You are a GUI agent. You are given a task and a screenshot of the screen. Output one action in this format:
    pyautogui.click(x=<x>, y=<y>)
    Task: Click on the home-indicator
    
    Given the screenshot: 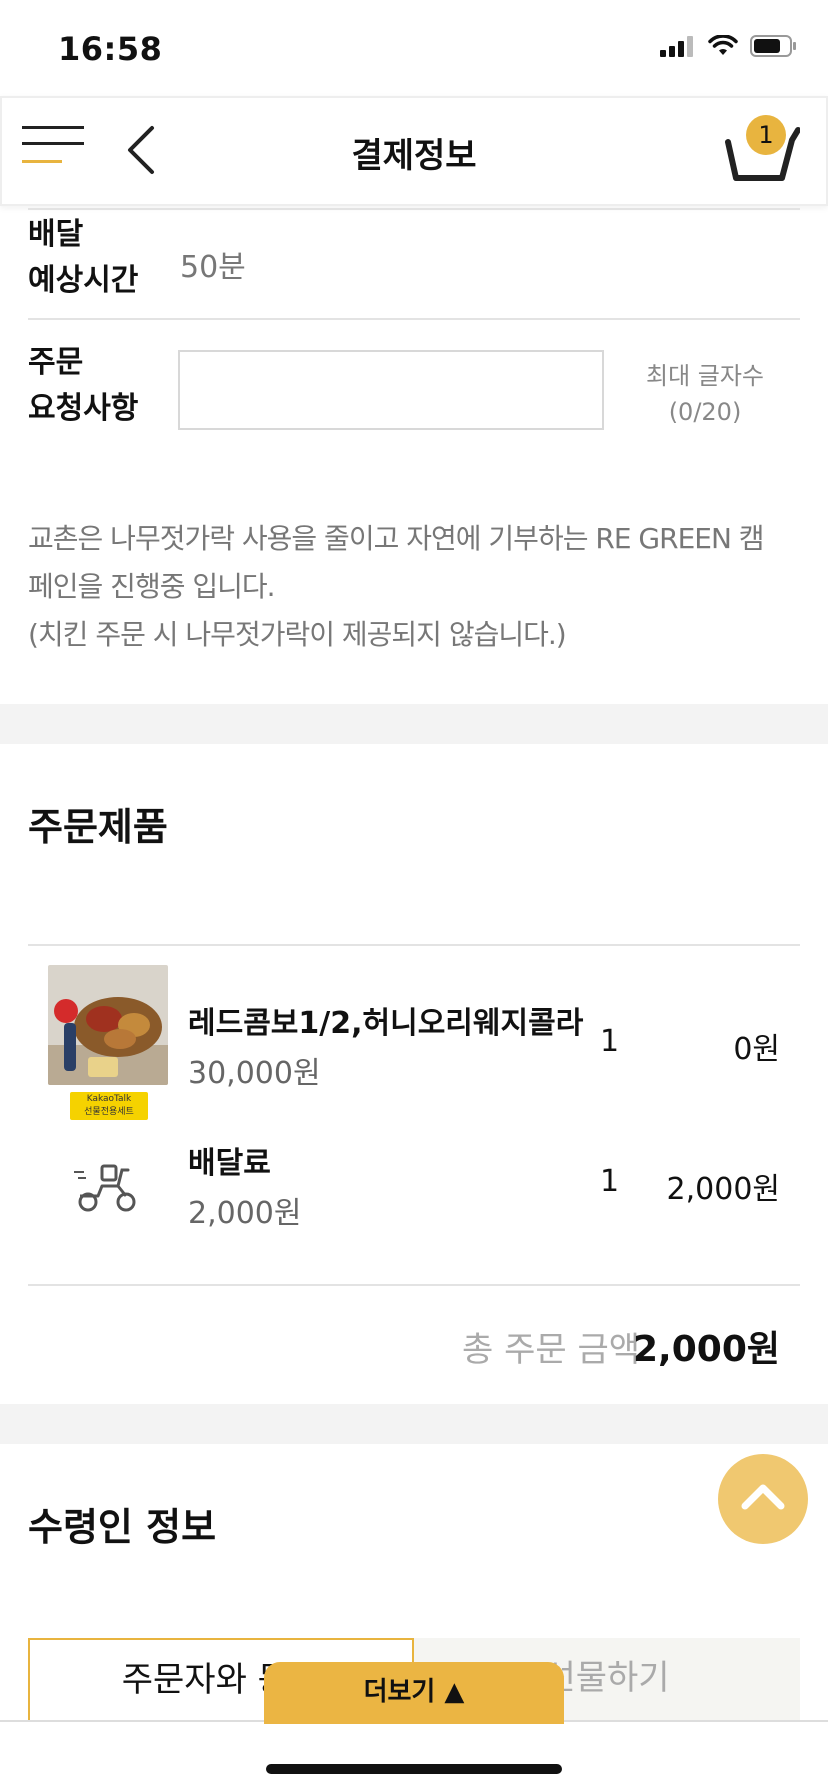 What is the action you would take?
    pyautogui.click(x=414, y=1769)
    